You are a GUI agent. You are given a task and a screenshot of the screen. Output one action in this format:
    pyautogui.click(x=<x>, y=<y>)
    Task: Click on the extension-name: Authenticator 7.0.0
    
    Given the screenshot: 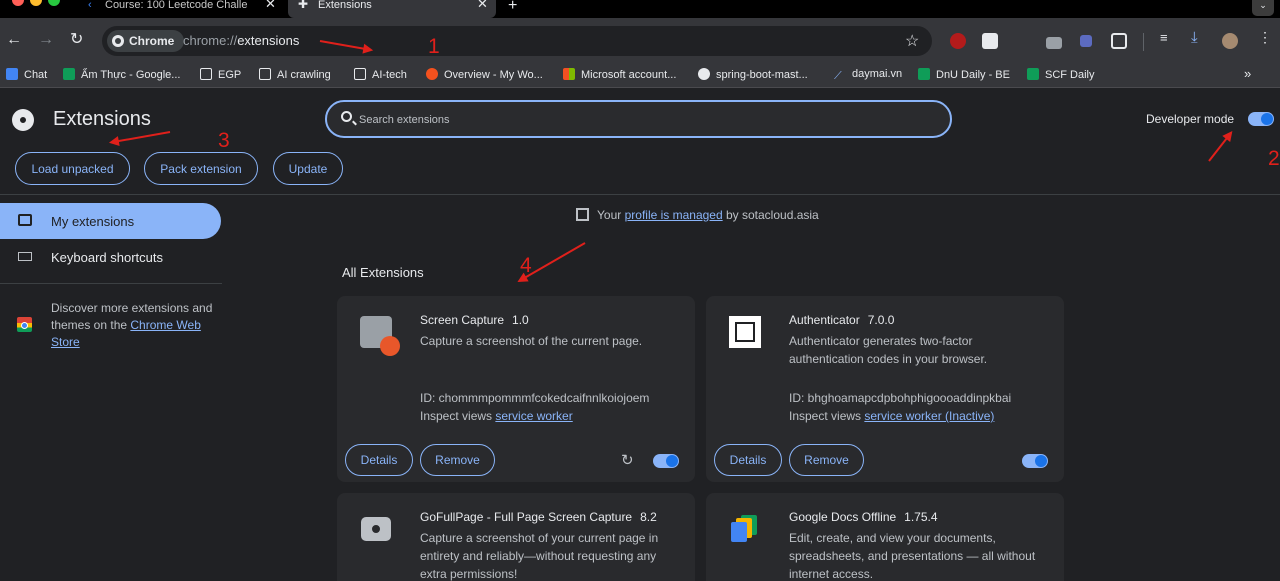 What is the action you would take?
    pyautogui.click(x=841, y=320)
    